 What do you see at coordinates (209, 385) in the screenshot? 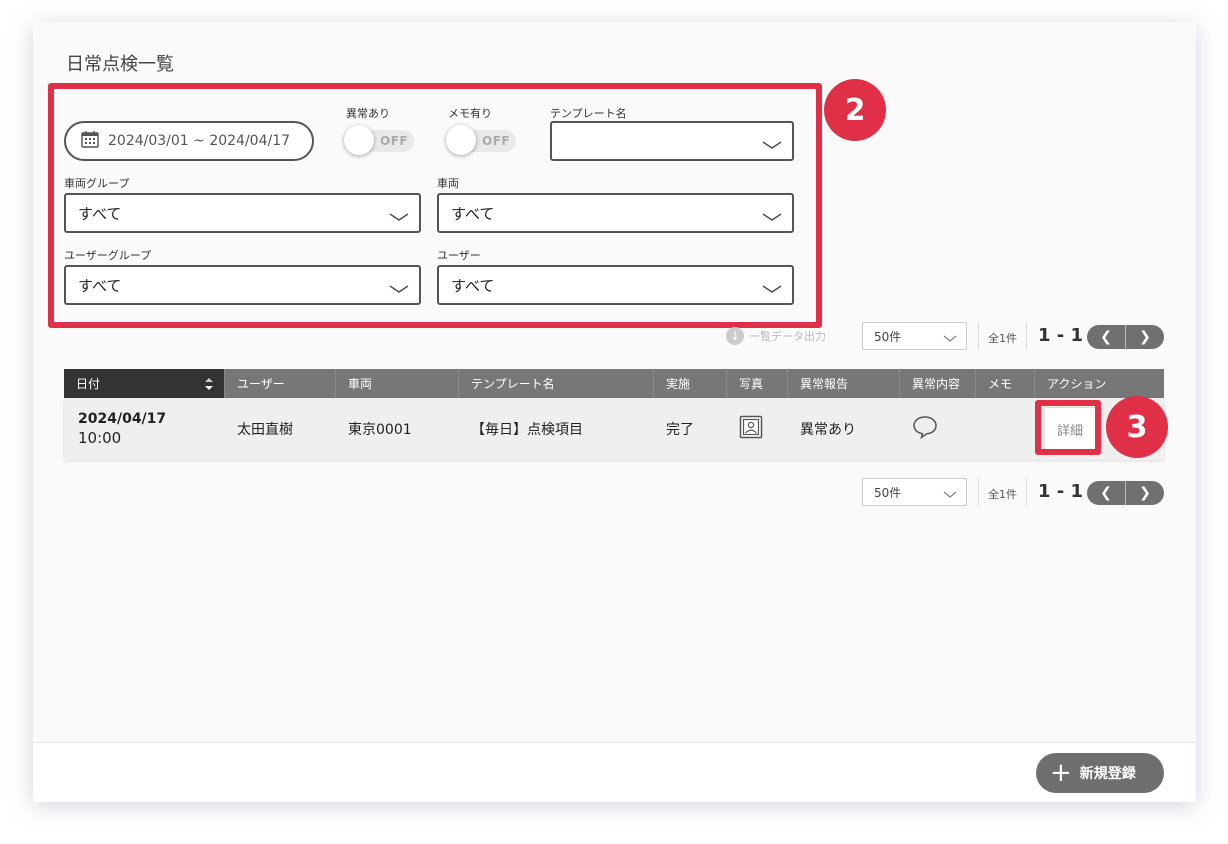
I see `sort-icon` at bounding box center [209, 385].